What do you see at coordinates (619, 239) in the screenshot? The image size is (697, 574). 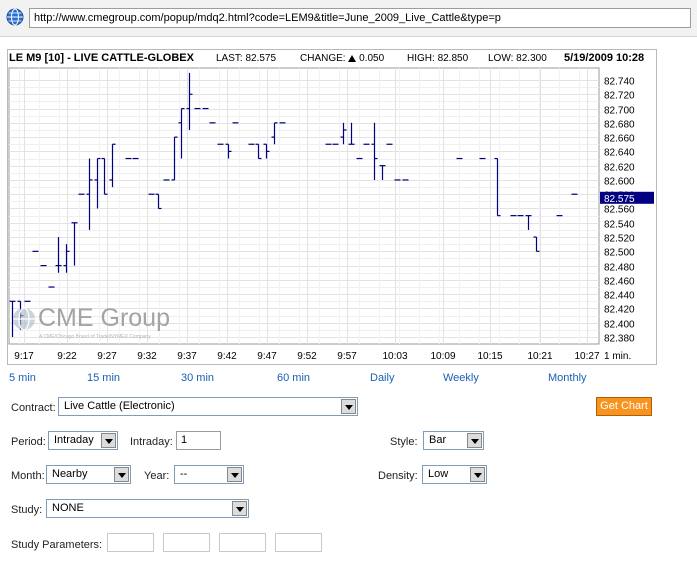 I see `y-tick-label: 82.520` at bounding box center [619, 239].